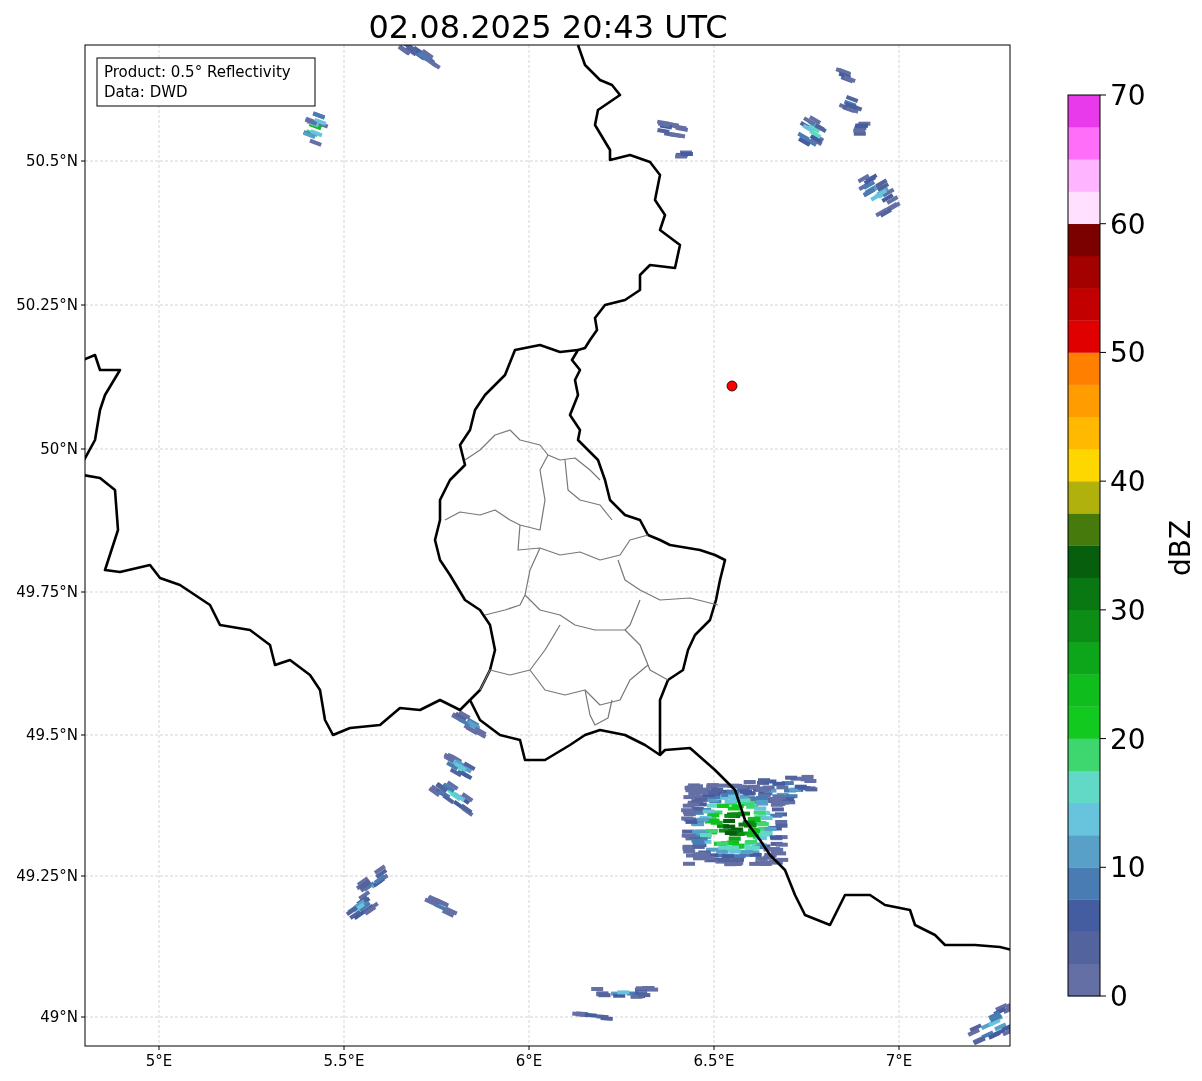 The width and height of the screenshot is (1202, 1081). What do you see at coordinates (344, 1061) in the screenshot?
I see `axis-tick-label: 5.5°E` at bounding box center [344, 1061].